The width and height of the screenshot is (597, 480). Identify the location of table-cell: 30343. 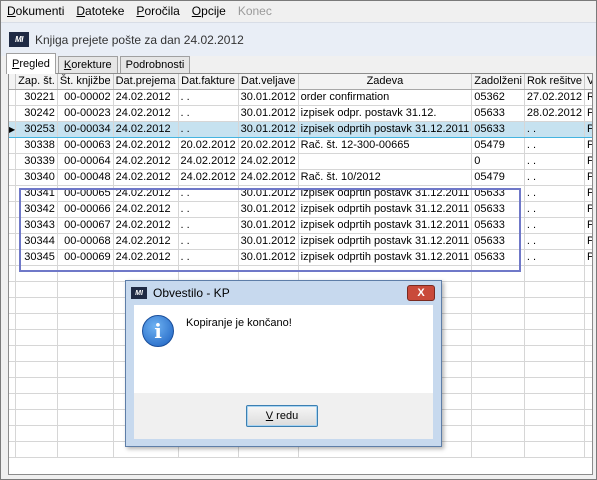
(36, 225).